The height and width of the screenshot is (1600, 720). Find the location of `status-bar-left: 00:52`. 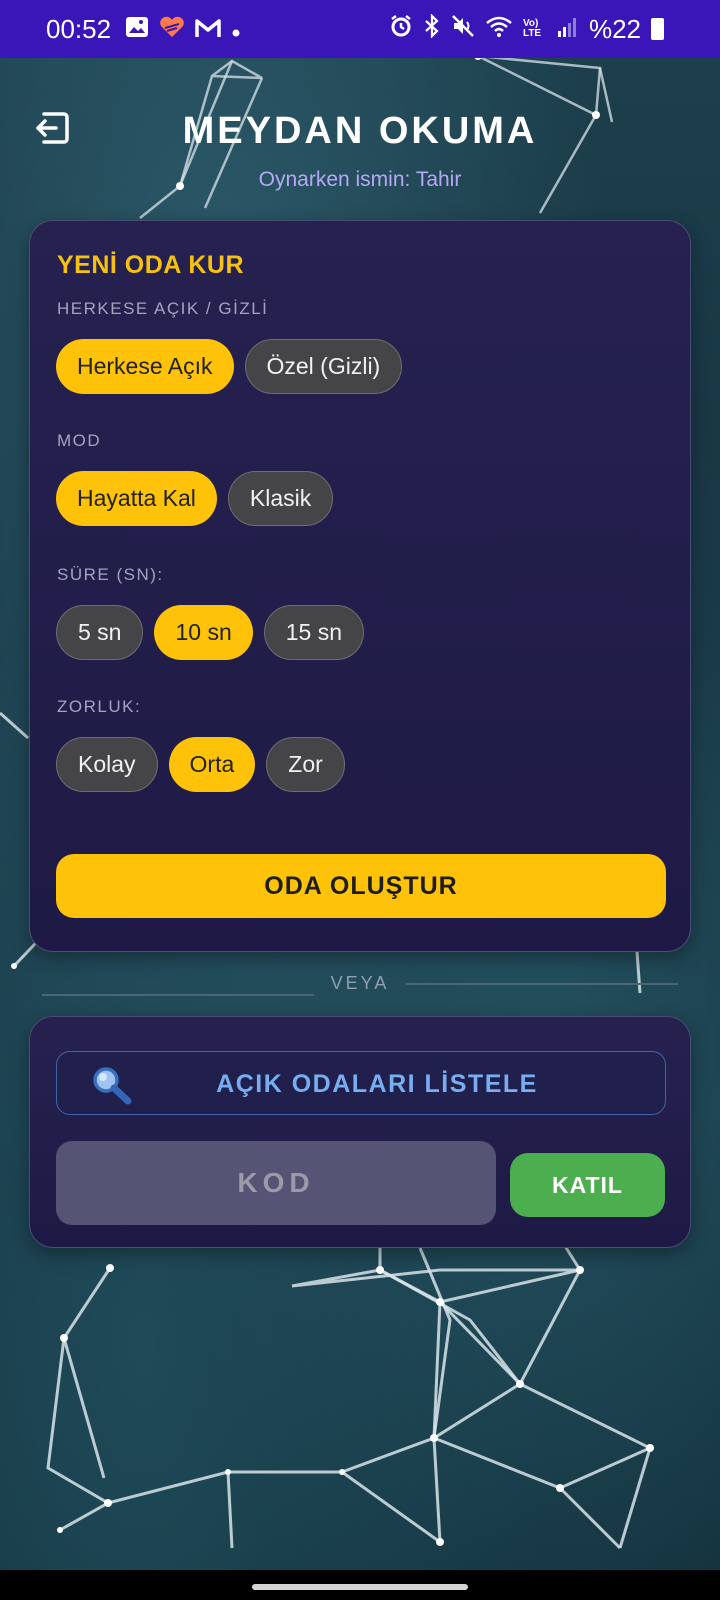

status-bar-left: 00:52 is located at coordinates (143, 29).